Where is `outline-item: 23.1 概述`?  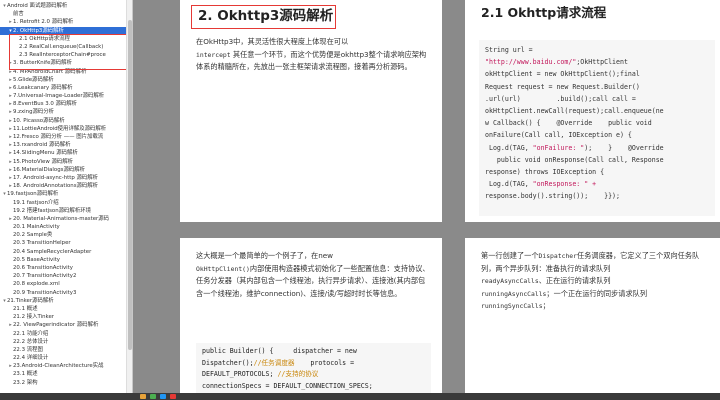 outline-item: 23.1 概述 is located at coordinates (63, 374).